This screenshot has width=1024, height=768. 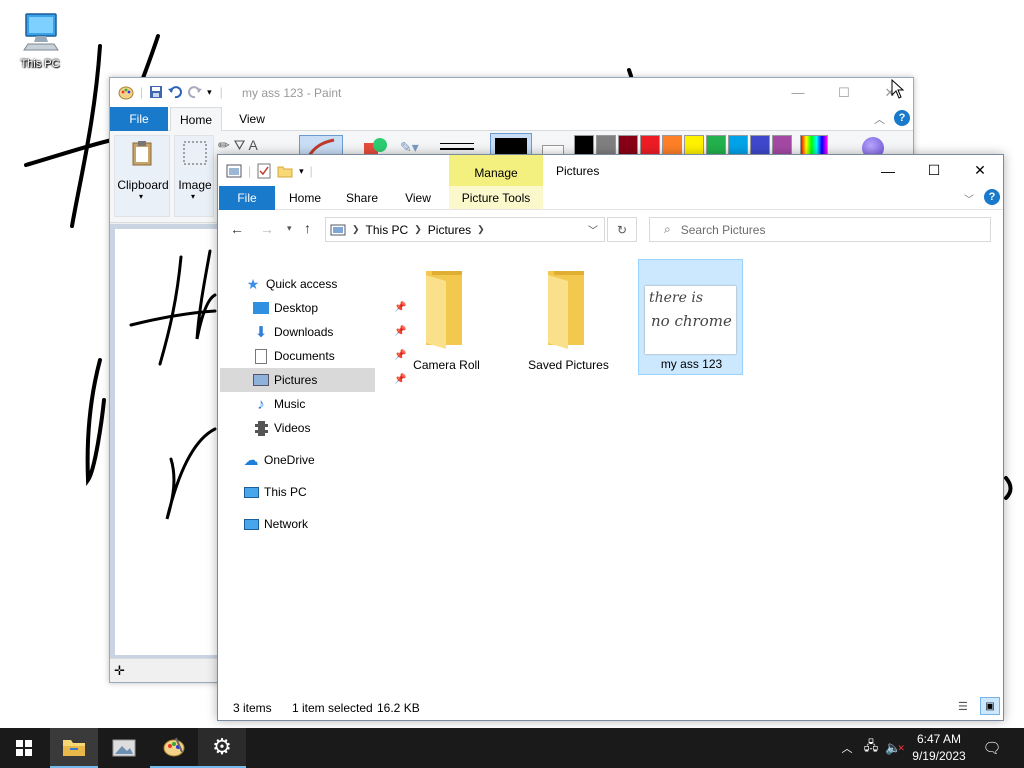 I want to click on clipboard-label: Clipboard, so click(x=143, y=185).